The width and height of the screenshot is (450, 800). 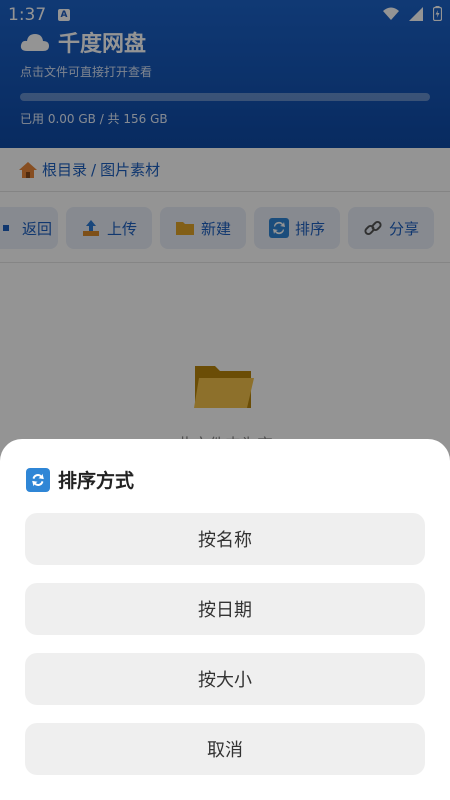 What do you see at coordinates (225, 539) in the screenshot?
I see `sort-by-name-button: 按名称` at bounding box center [225, 539].